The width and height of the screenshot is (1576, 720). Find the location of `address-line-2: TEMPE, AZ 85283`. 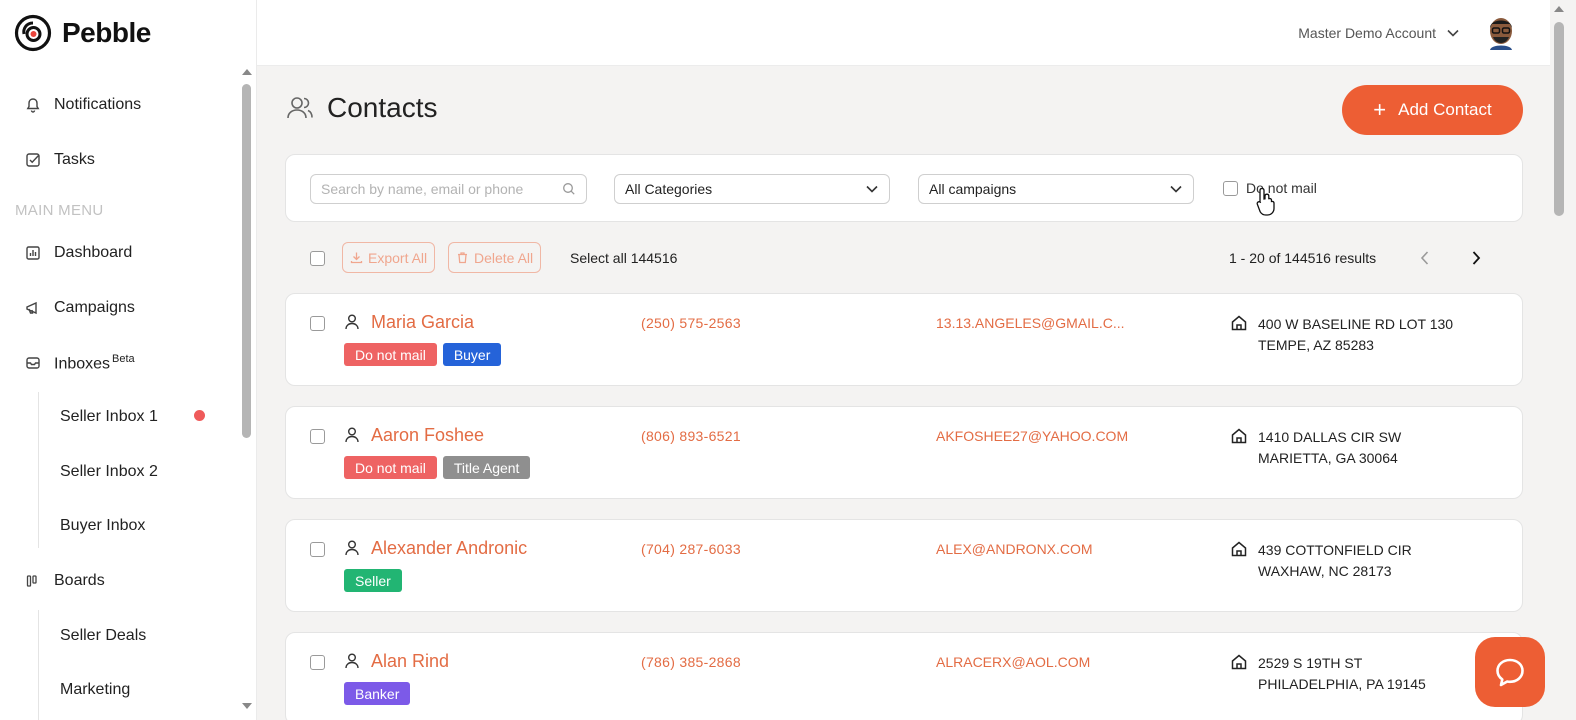

address-line-2: TEMPE, AZ 85283 is located at coordinates (1316, 345).